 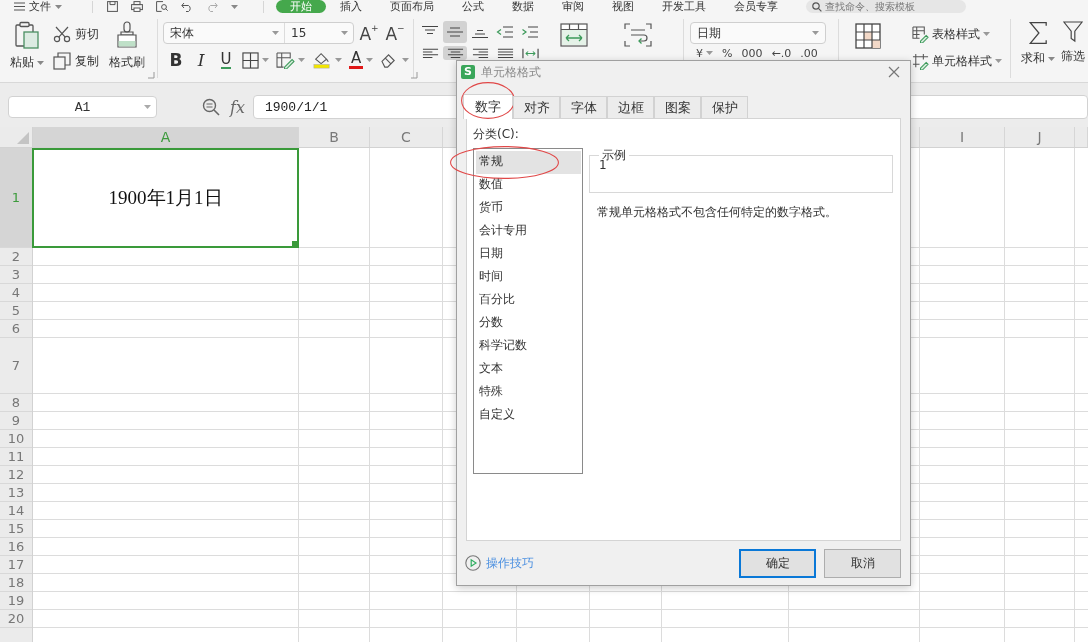 I want to click on row-header: 9, so click(x=16, y=421).